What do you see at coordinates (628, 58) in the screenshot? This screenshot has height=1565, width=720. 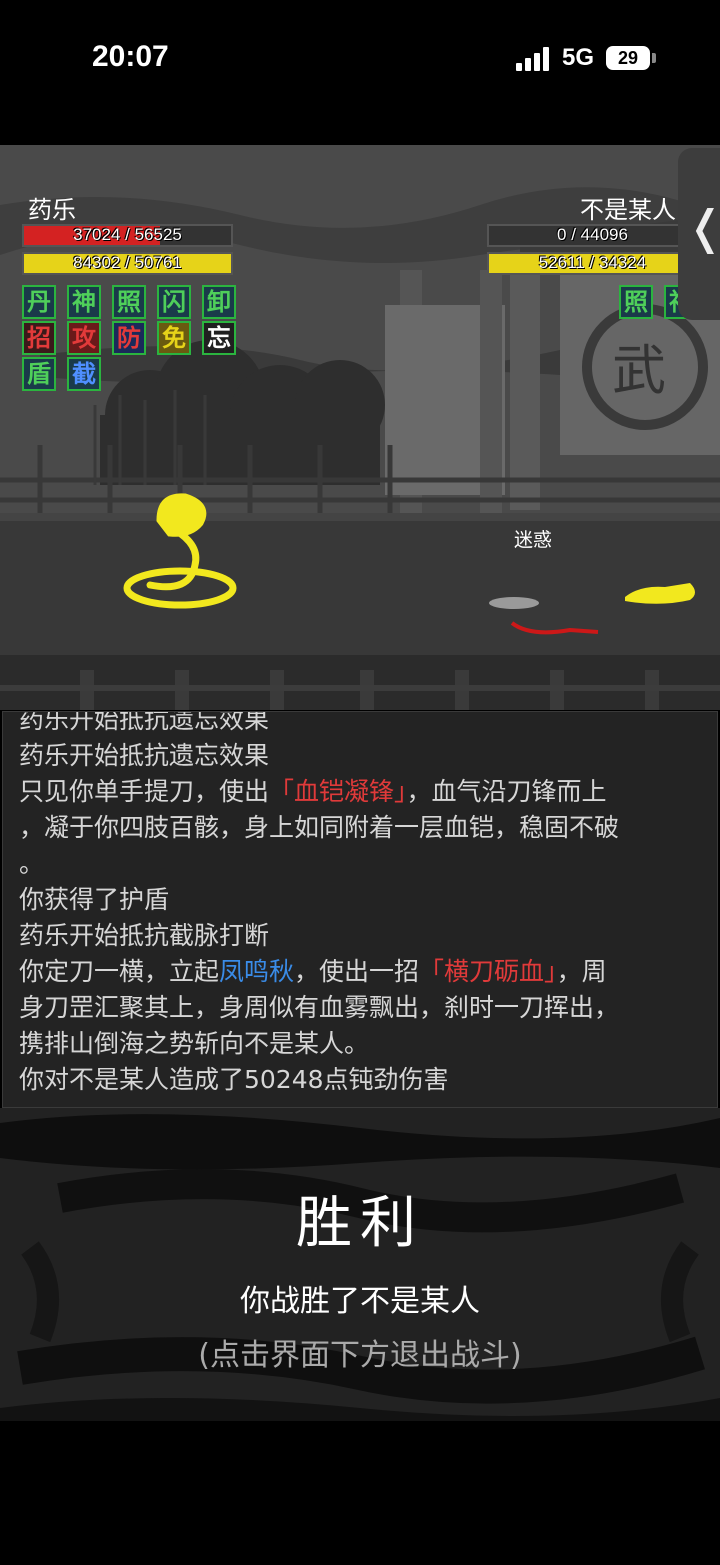 I see `battery-icon: 29` at bounding box center [628, 58].